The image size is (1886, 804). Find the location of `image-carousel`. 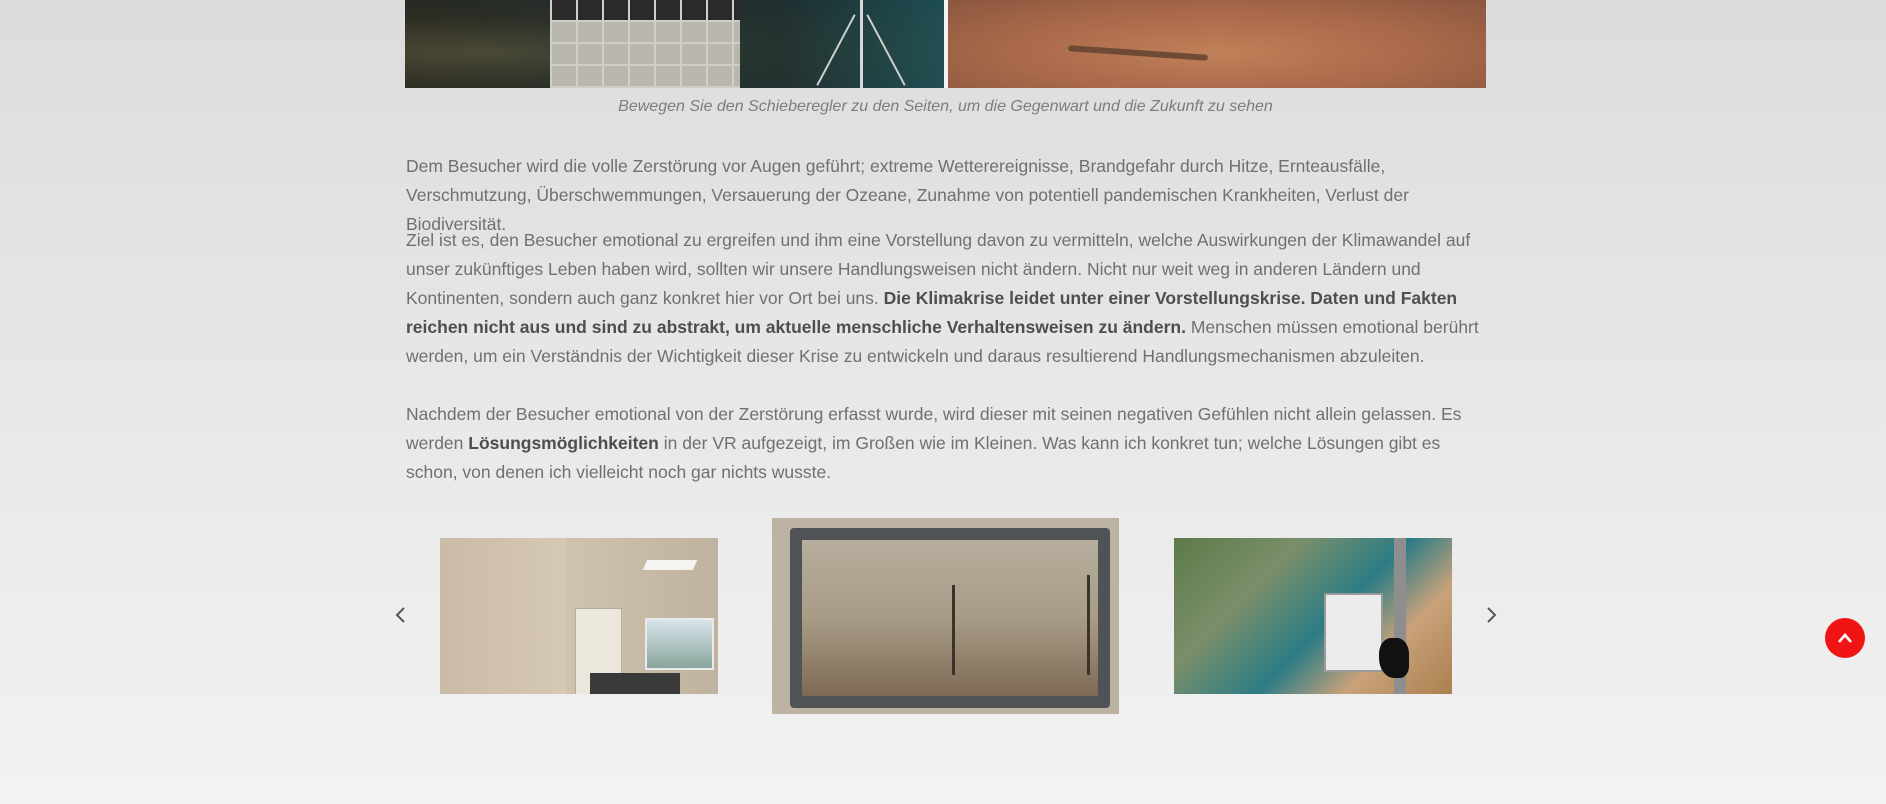

image-carousel is located at coordinates (945, 616).